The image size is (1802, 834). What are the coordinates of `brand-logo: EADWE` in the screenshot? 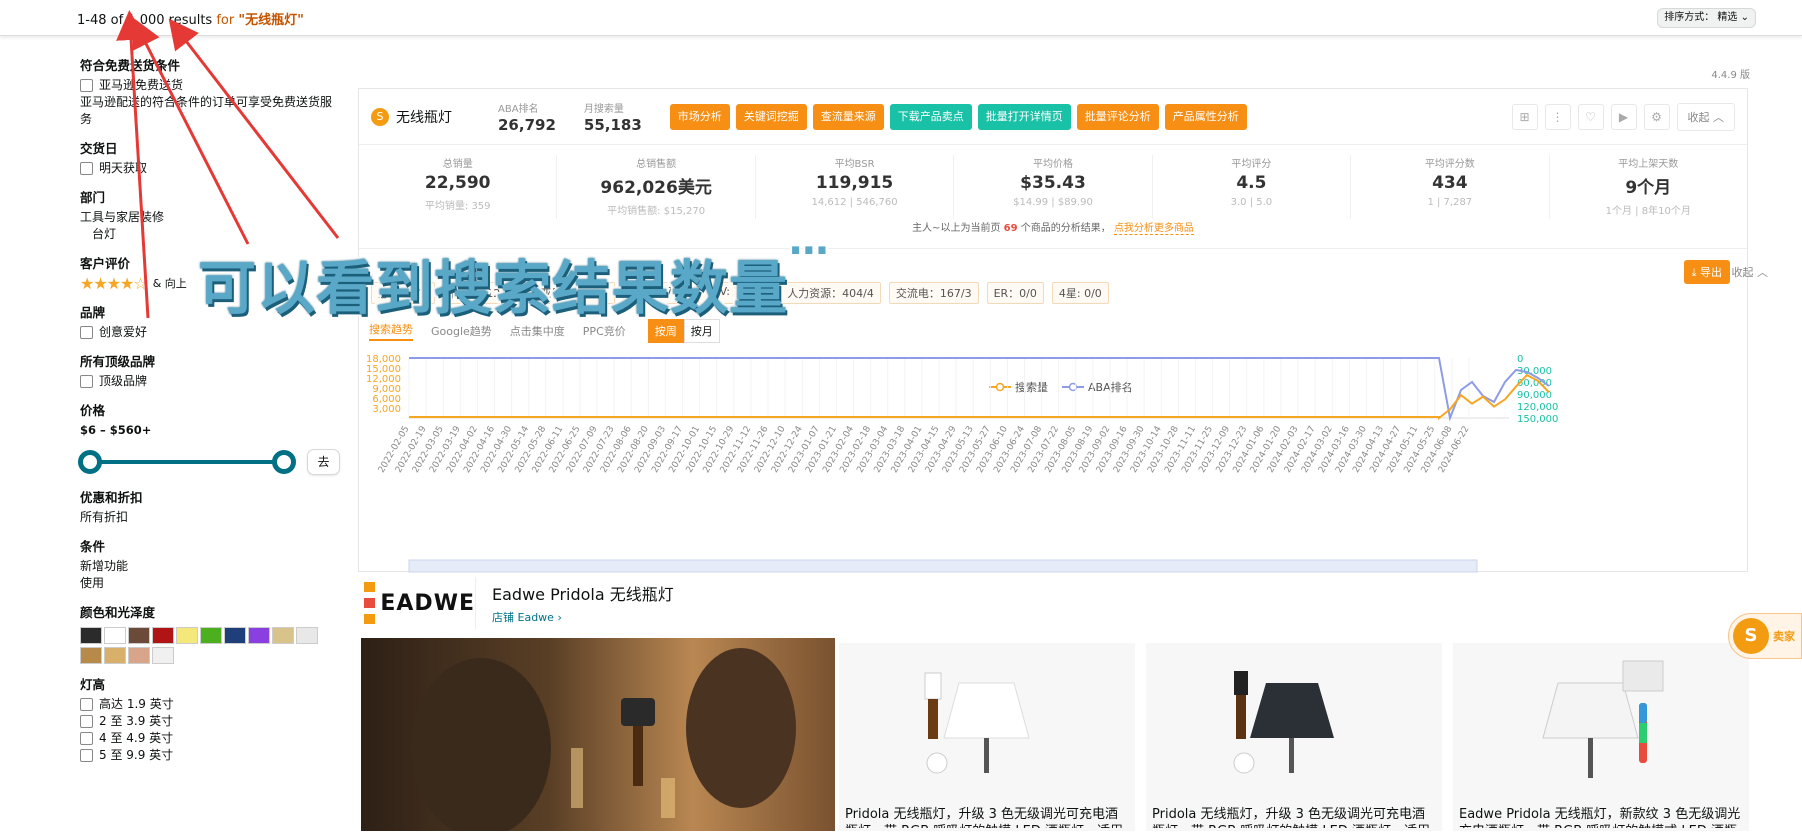 It's located at (417, 603).